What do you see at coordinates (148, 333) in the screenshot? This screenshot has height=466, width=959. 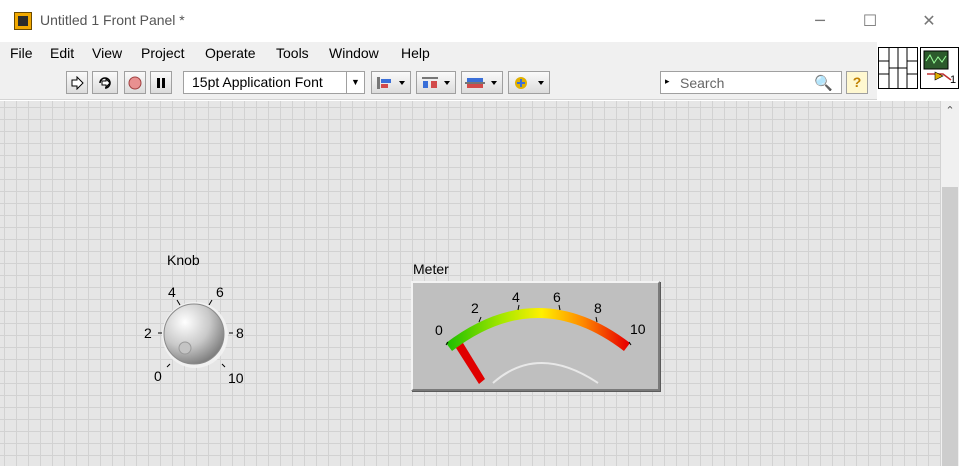 I see `knob-tick-2: 2` at bounding box center [148, 333].